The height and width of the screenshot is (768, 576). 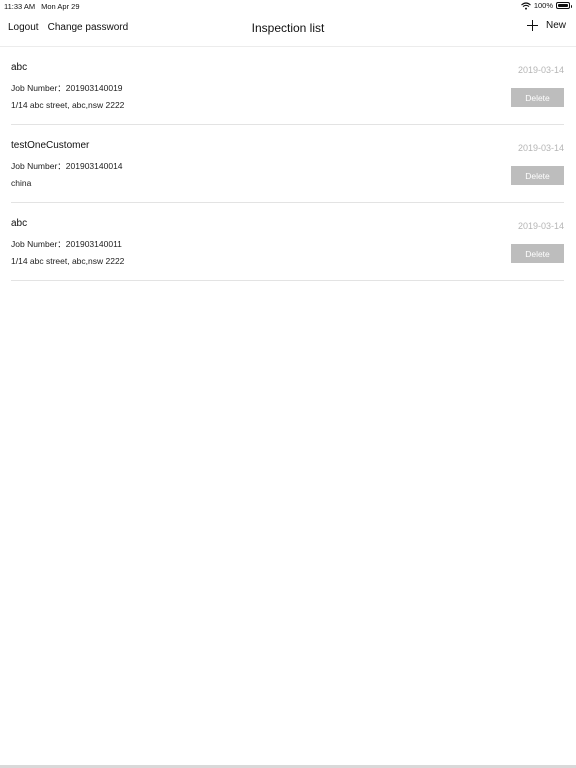 What do you see at coordinates (67, 166) in the screenshot?
I see `job-number: Job Number：201903140014` at bounding box center [67, 166].